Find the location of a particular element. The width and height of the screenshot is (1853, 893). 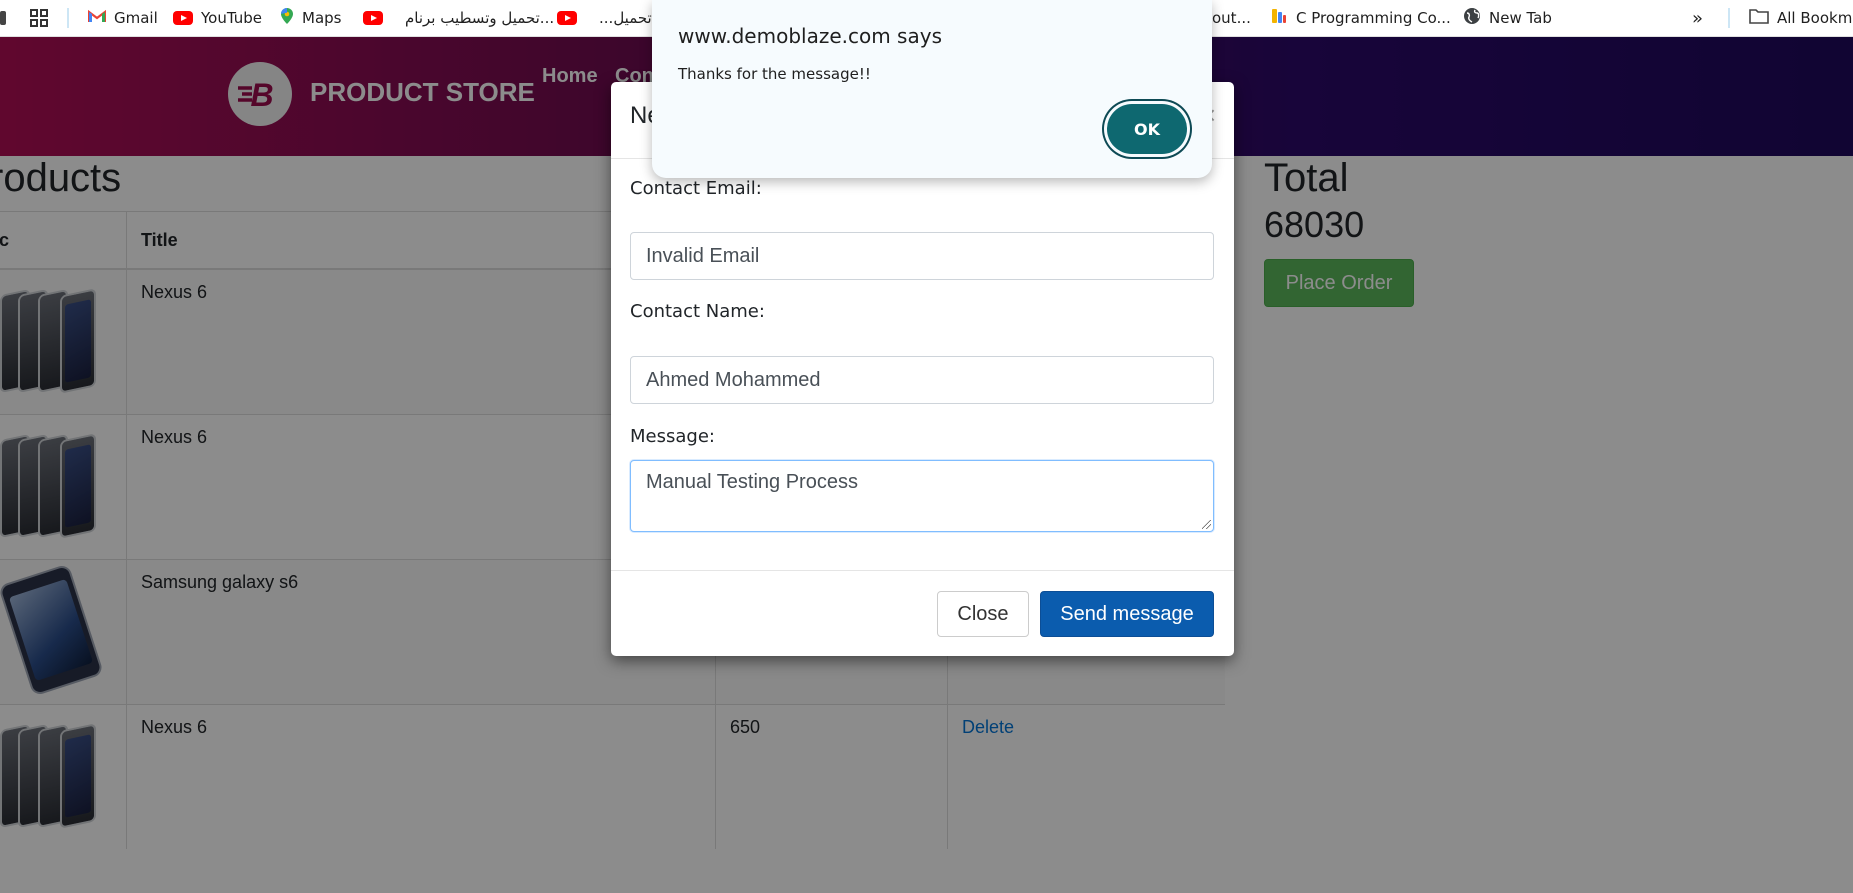

alert-title: www.demoblaze.com says is located at coordinates (810, 36).